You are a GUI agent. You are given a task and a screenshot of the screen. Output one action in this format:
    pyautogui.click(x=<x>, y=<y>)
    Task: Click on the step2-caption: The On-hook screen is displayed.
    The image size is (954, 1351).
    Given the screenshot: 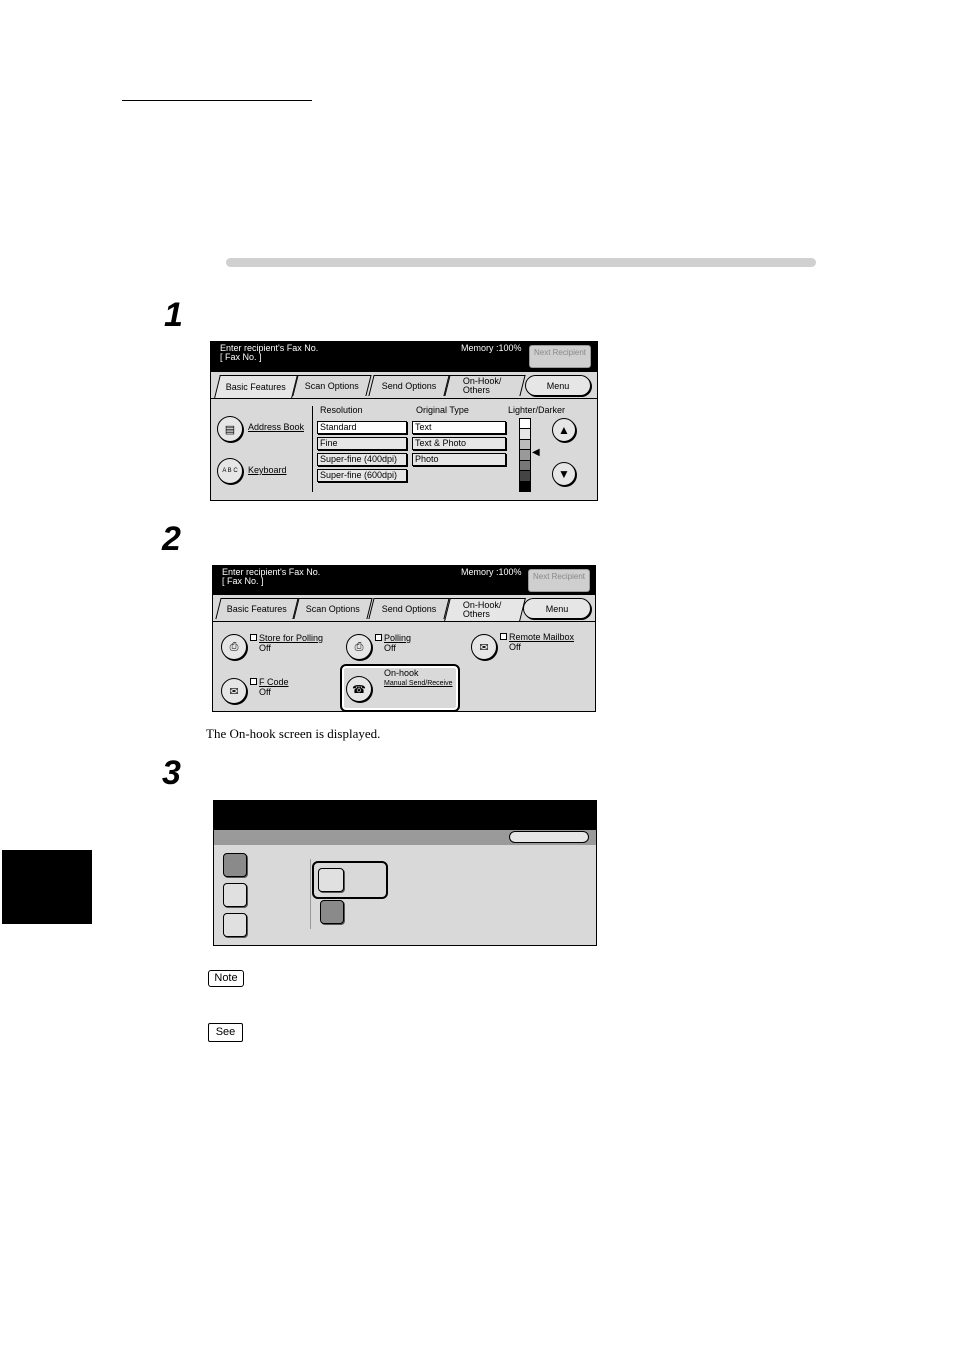 What is the action you would take?
    pyautogui.click(x=293, y=733)
    